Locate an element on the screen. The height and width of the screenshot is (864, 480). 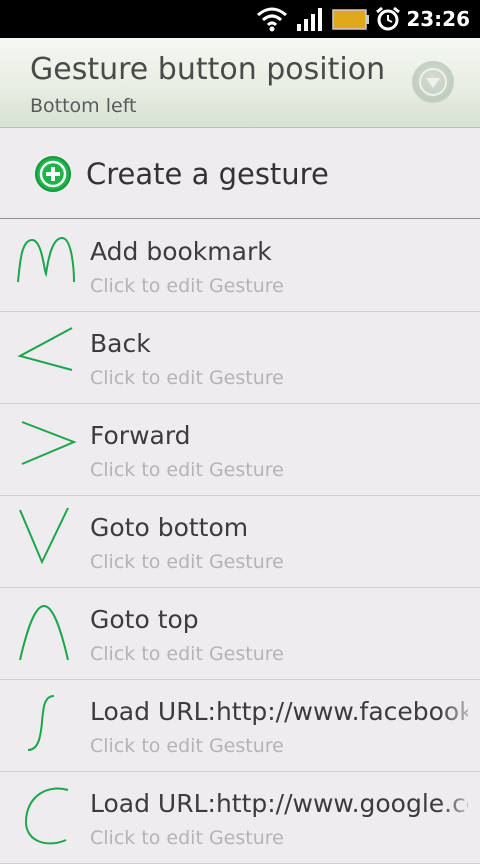
gesture-less-than-icon is located at coordinates (45, 349).